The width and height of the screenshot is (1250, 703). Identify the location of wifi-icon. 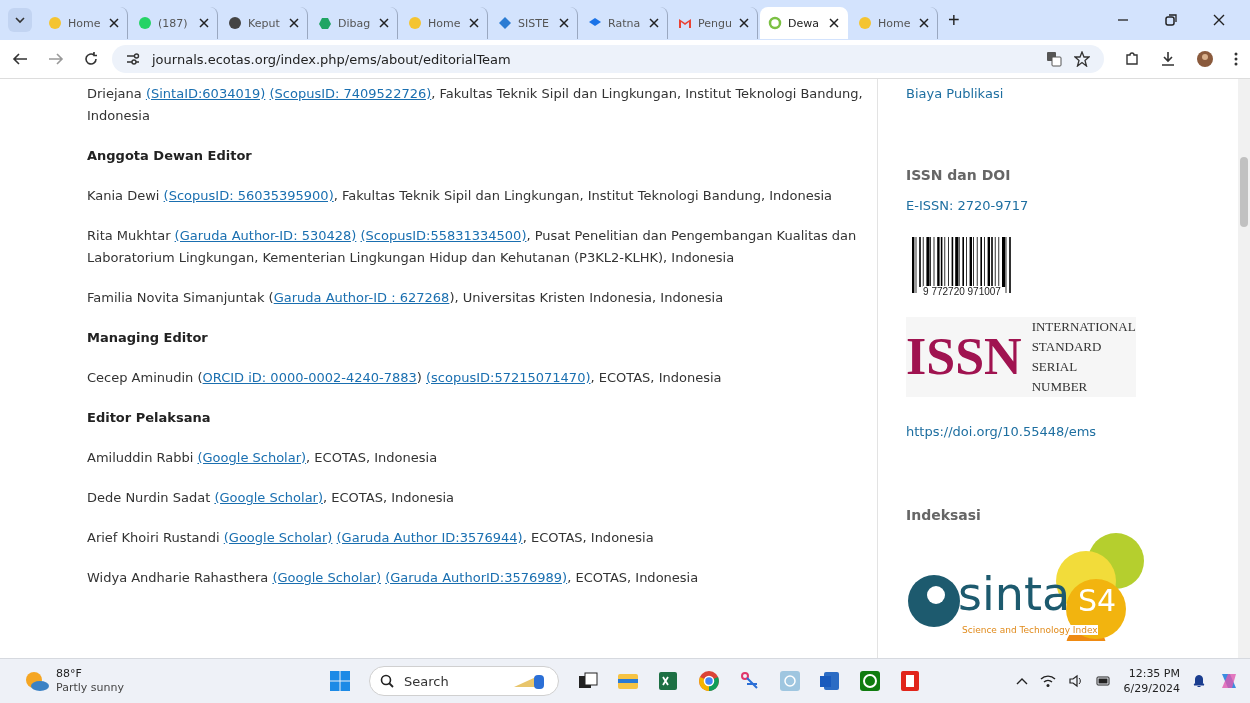
(1047, 681).